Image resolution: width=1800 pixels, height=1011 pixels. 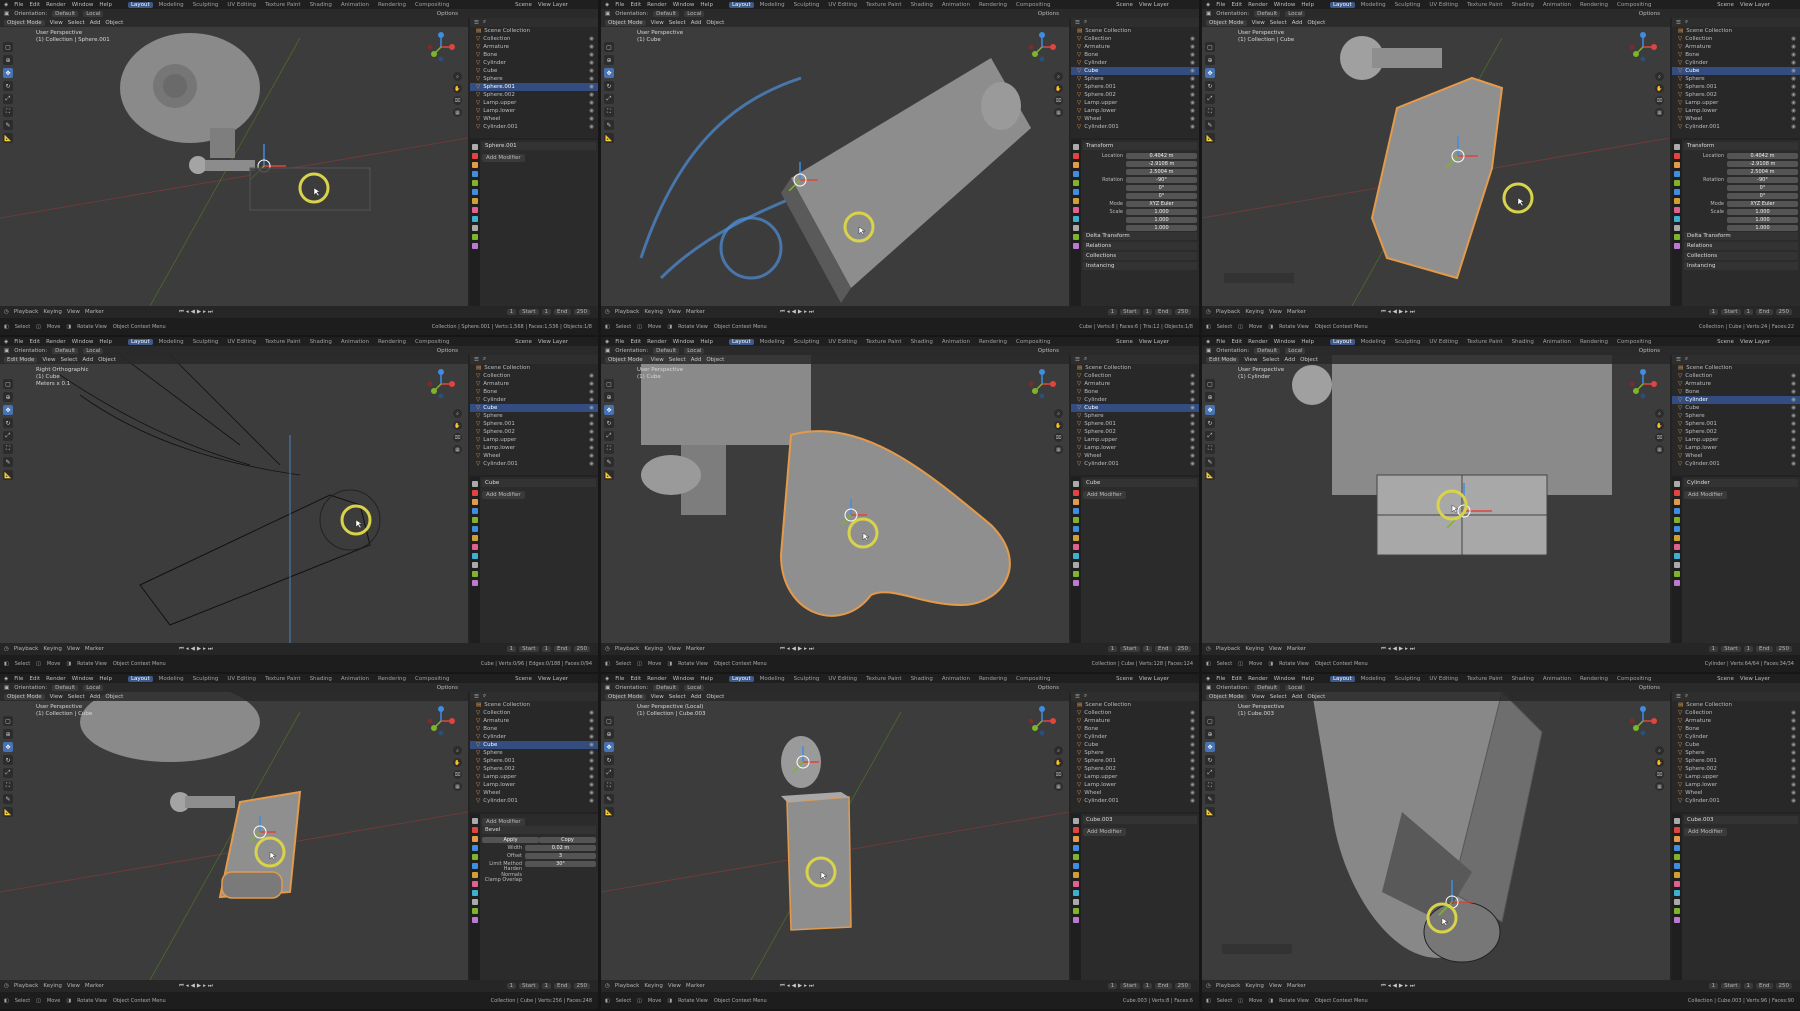 I want to click on transform-panel-title: Transform, so click(x=1140, y=146).